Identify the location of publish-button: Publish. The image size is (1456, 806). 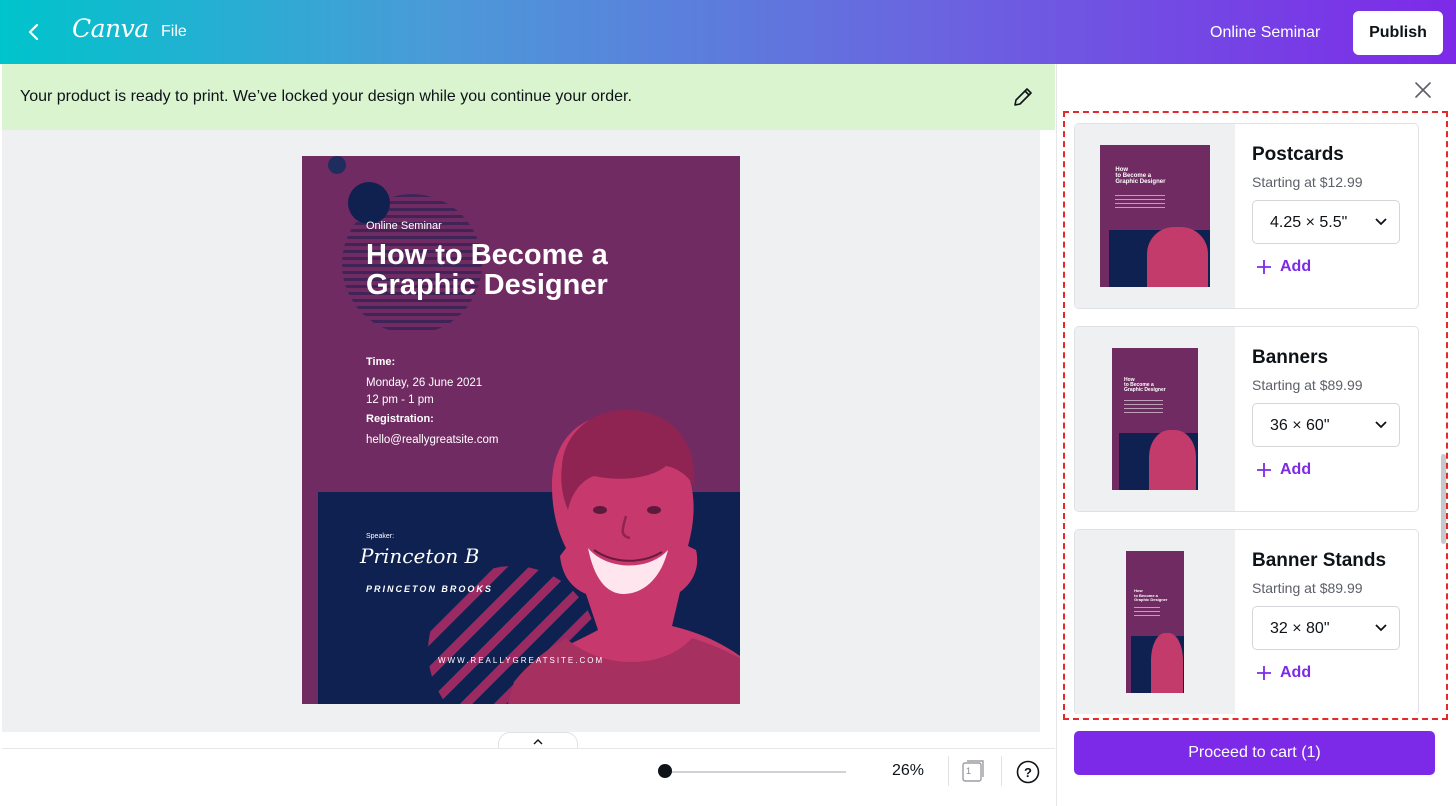
(1398, 33).